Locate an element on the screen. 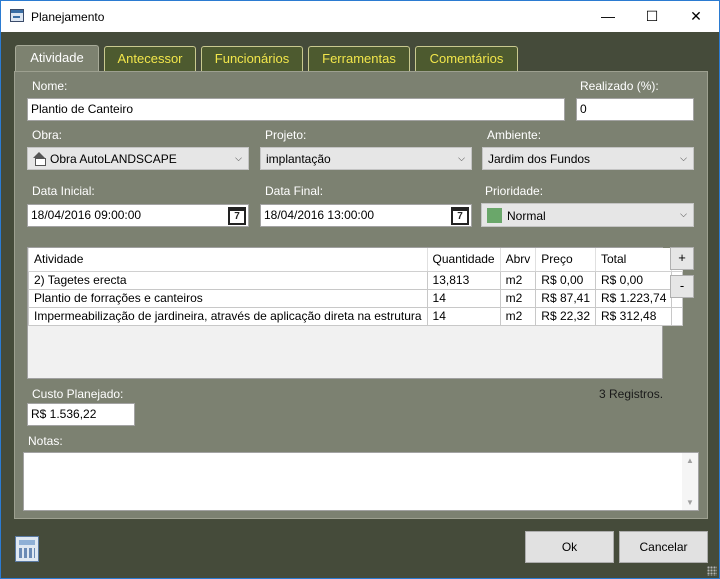 Image resolution: width=720 pixels, height=579 pixels. app-icon is located at coordinates (17, 15).